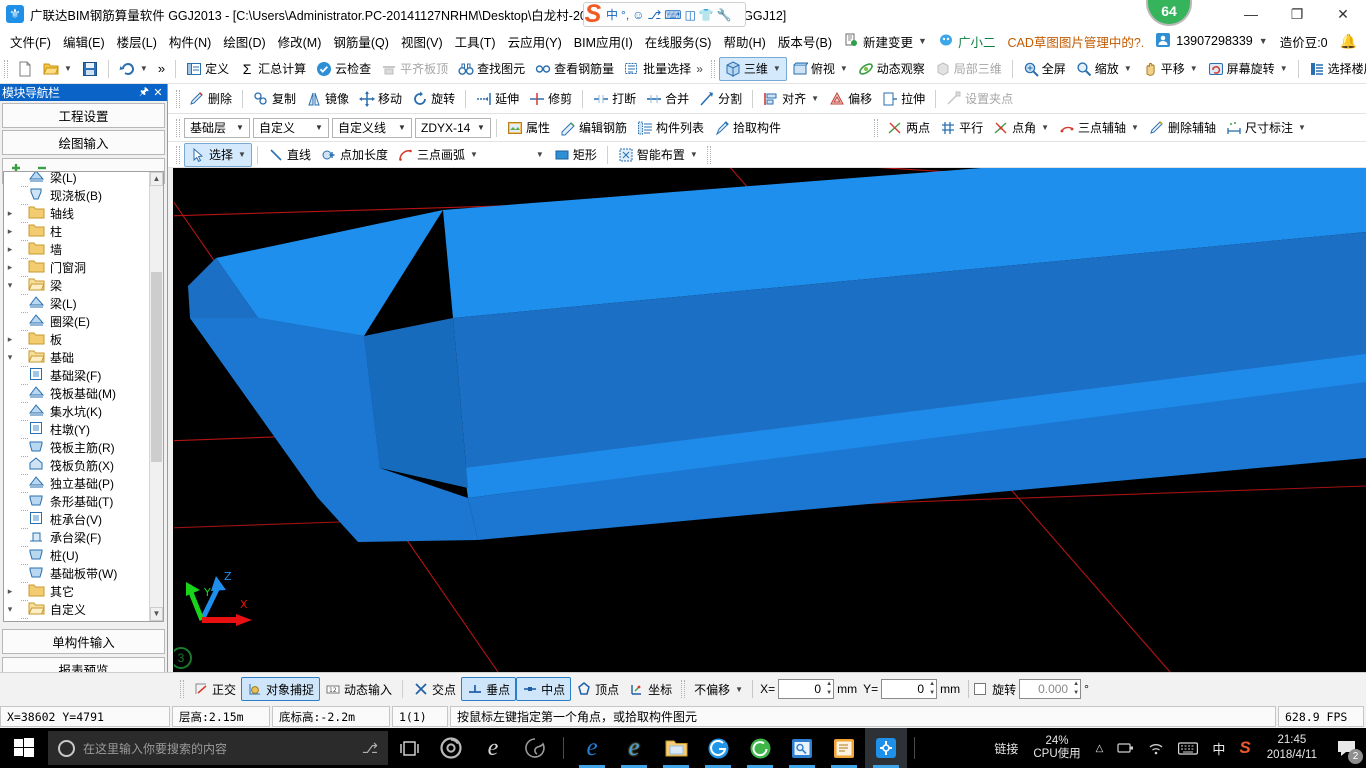  Describe the element at coordinates (739, 689) in the screenshot. I see `offset-mode-chevron-icon: ▼` at that location.